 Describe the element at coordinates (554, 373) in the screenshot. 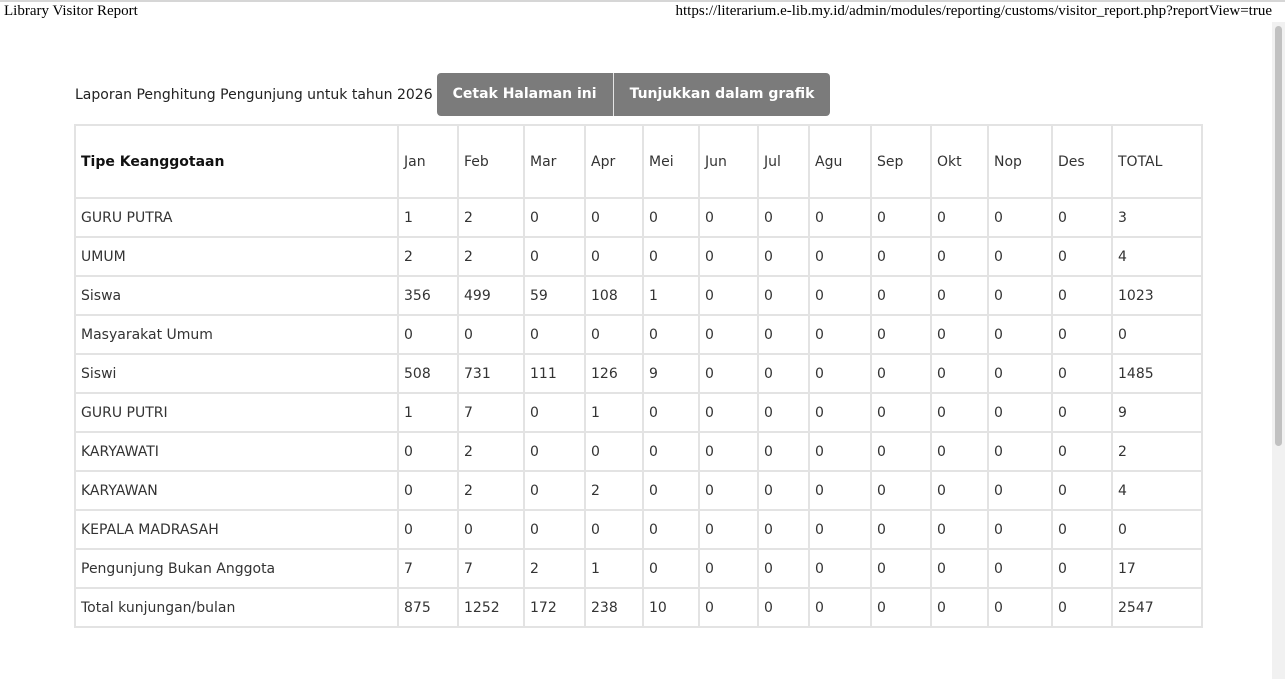

I see `table-cell: 111` at that location.